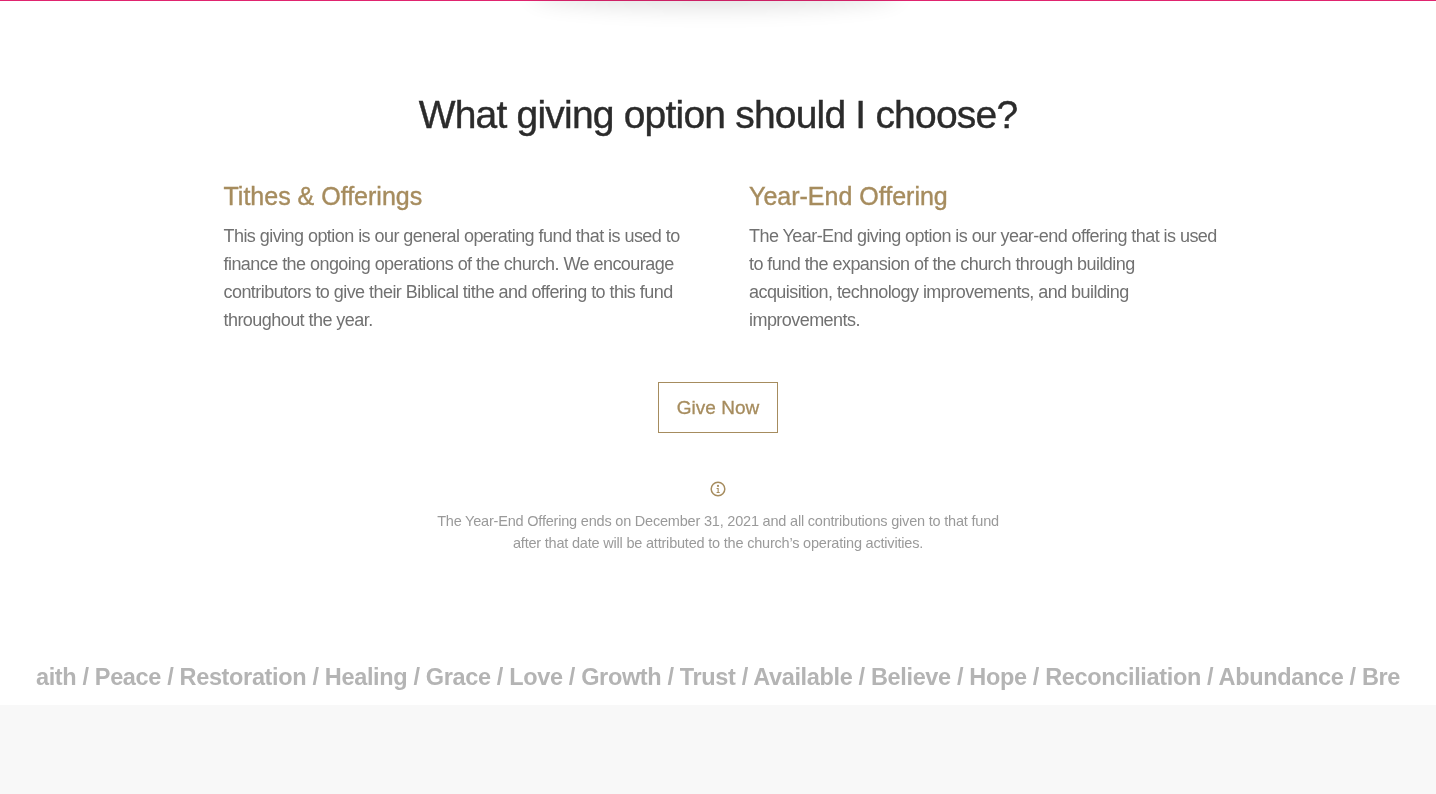  What do you see at coordinates (718, 115) in the screenshot?
I see `section-heading: What giving option should I choose?` at bounding box center [718, 115].